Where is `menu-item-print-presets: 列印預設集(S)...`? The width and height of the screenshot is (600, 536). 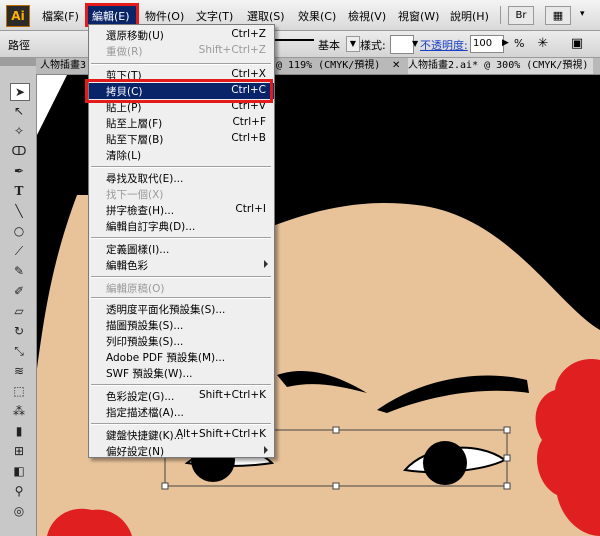 menu-item-print-presets: 列印預設集(S)... is located at coordinates (181, 341).